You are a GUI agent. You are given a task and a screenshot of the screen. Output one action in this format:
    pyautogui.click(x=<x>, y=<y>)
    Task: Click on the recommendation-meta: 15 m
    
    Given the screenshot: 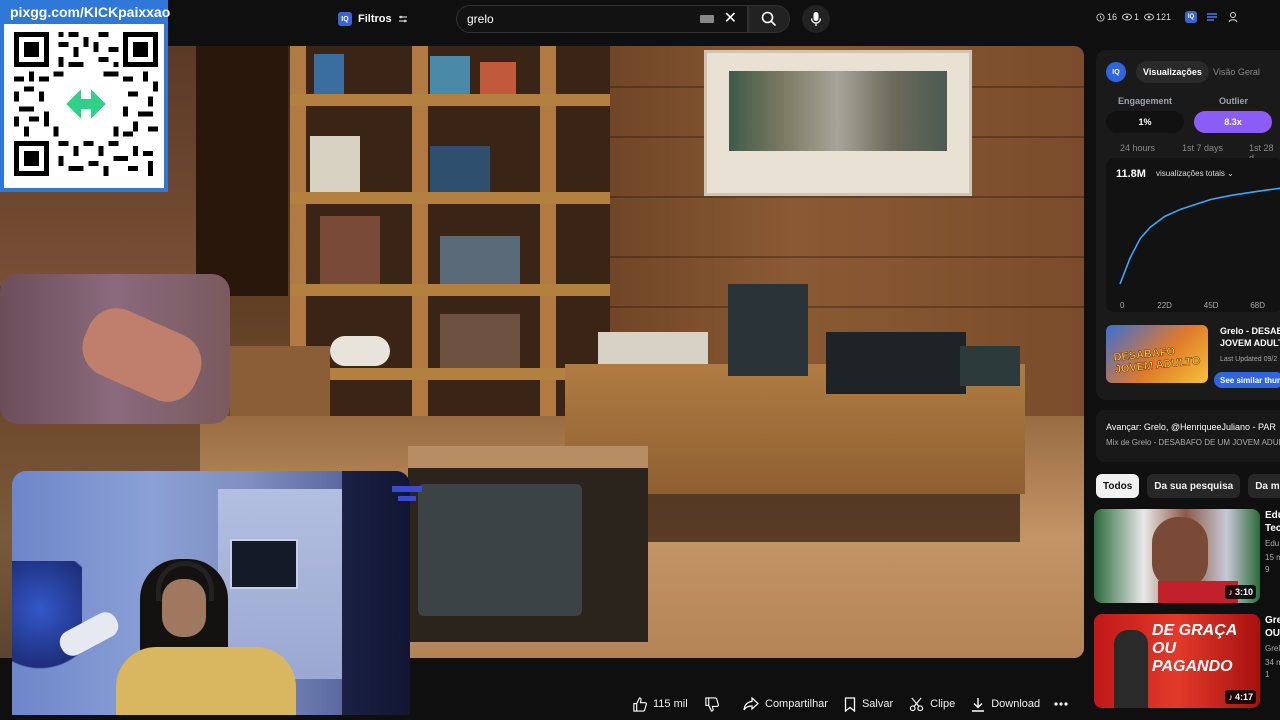 What is the action you would take?
    pyautogui.click(x=1272, y=557)
    